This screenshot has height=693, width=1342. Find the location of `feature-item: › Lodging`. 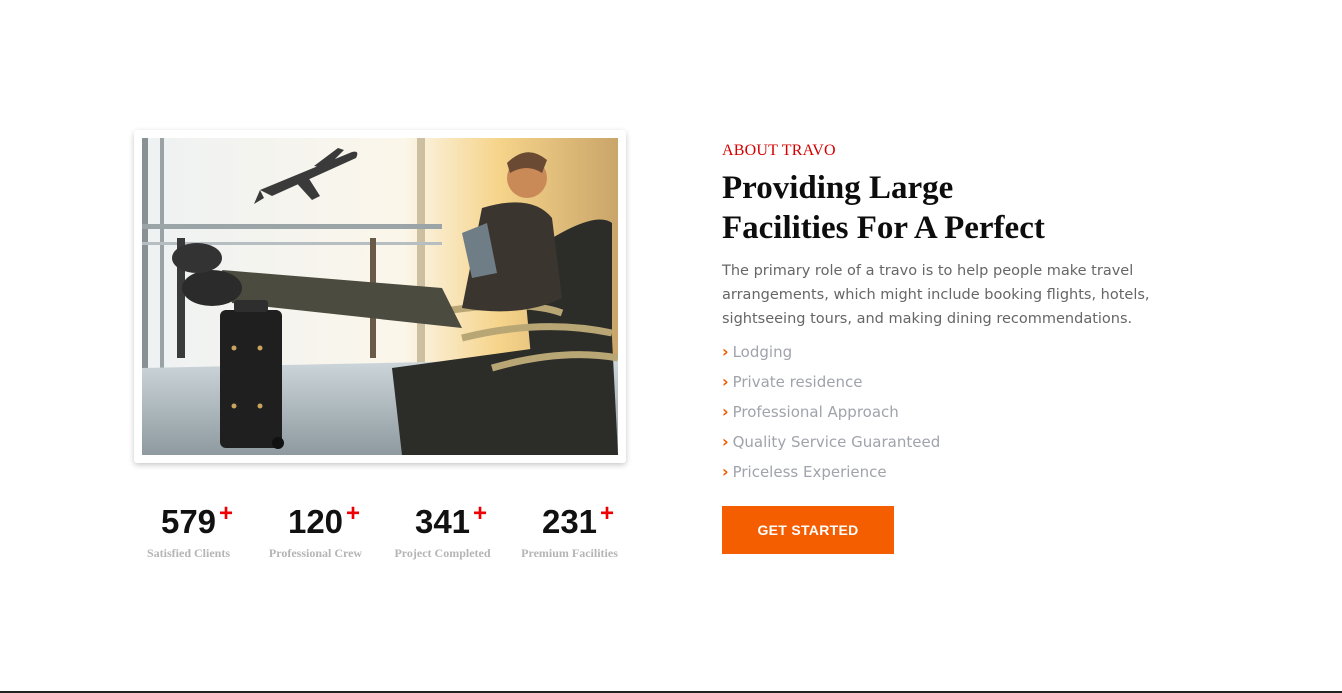

feature-item: › Lodging is located at coordinates (831, 355).